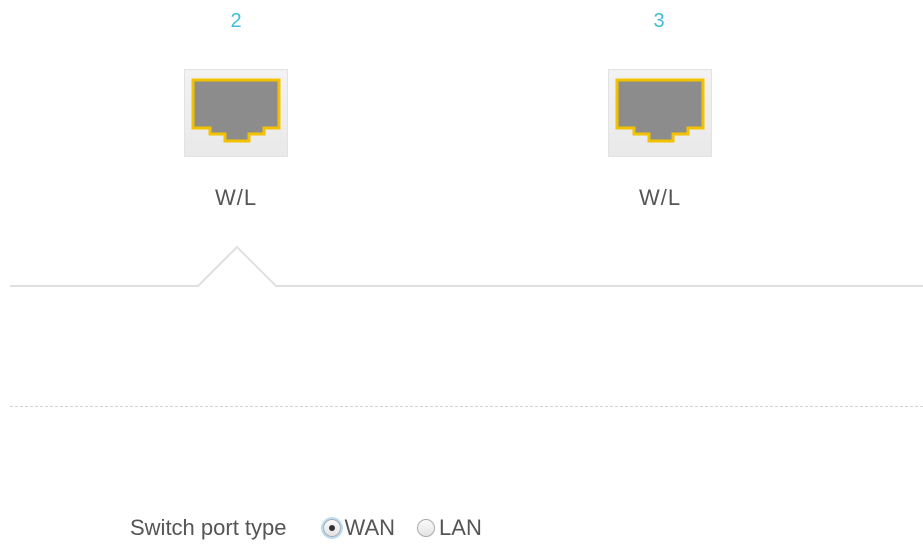  I want to click on lan-radio-label: LAN, so click(460, 528).